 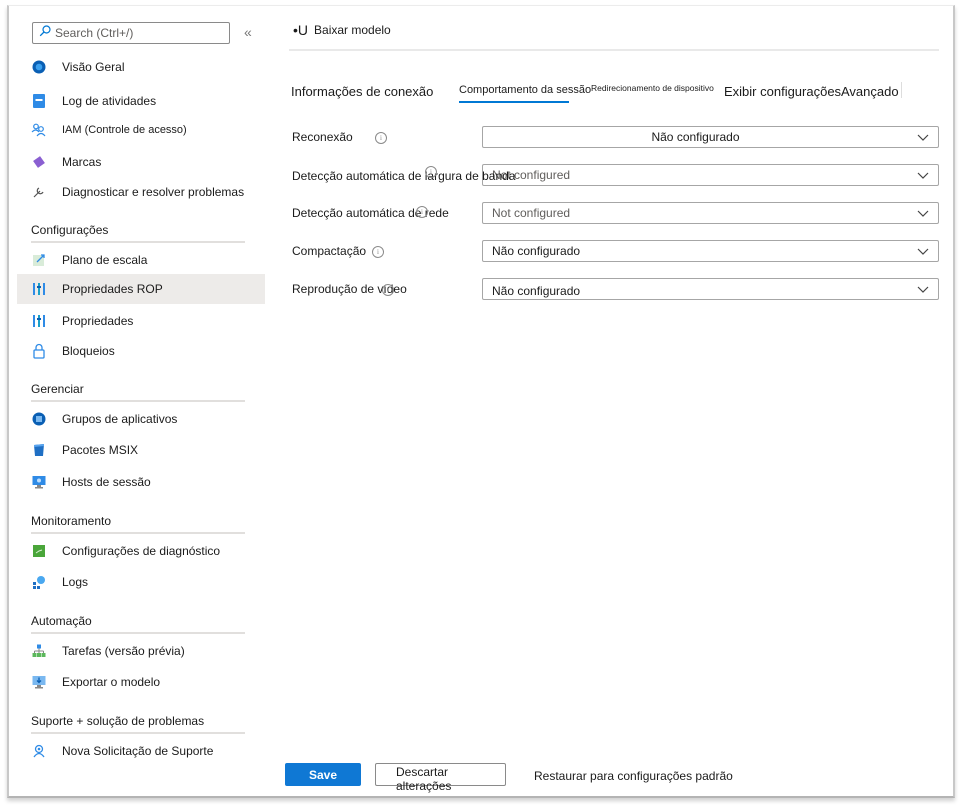 I want to click on sidebar-item-label: Configurações de diagnóstico, so click(x=141, y=551).